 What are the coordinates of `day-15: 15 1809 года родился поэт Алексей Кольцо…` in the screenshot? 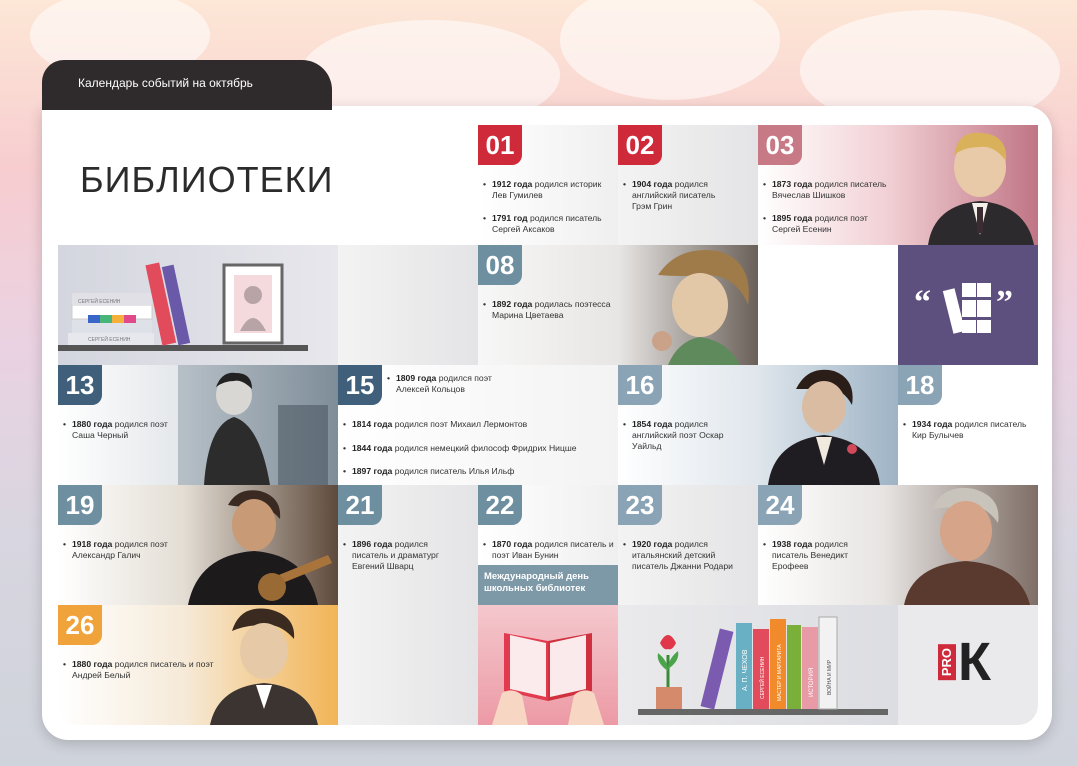 It's located at (478, 425).